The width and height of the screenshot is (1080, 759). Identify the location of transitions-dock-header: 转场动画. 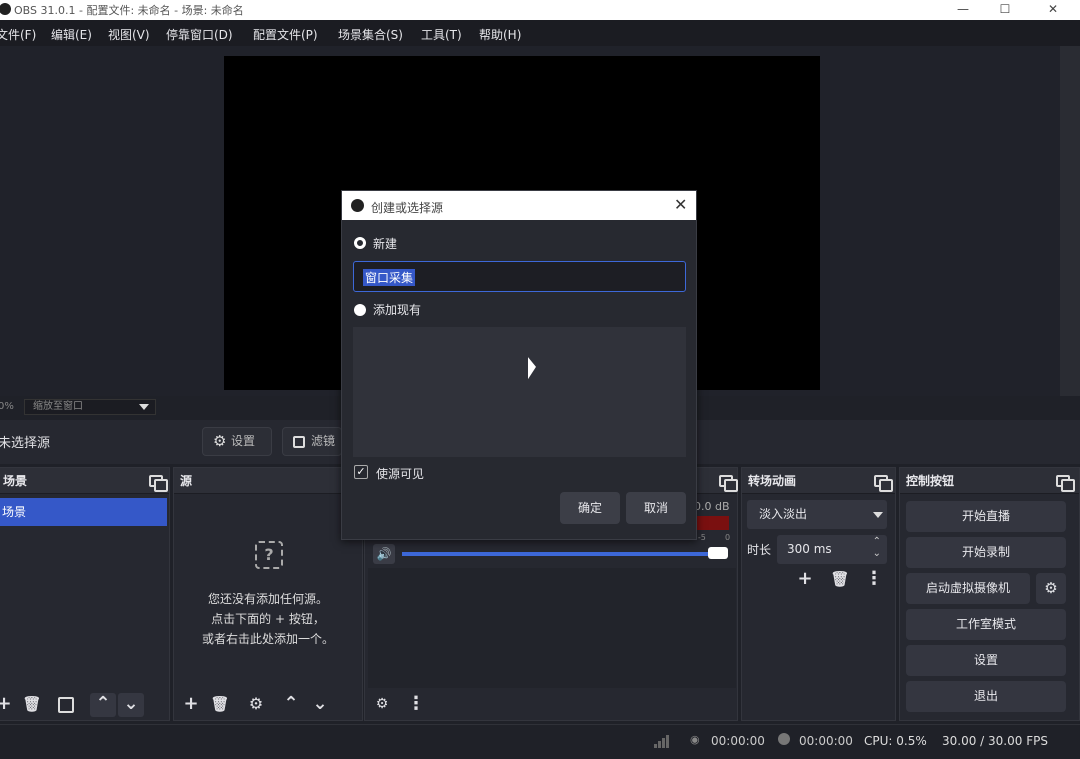
(818, 481).